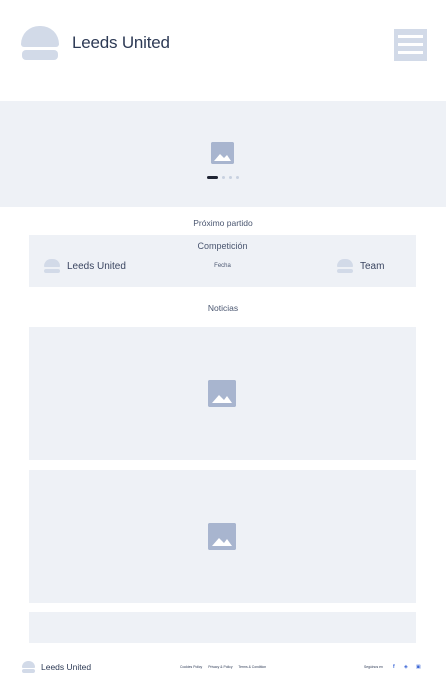  I want to click on brand-logo, so click(40, 43).